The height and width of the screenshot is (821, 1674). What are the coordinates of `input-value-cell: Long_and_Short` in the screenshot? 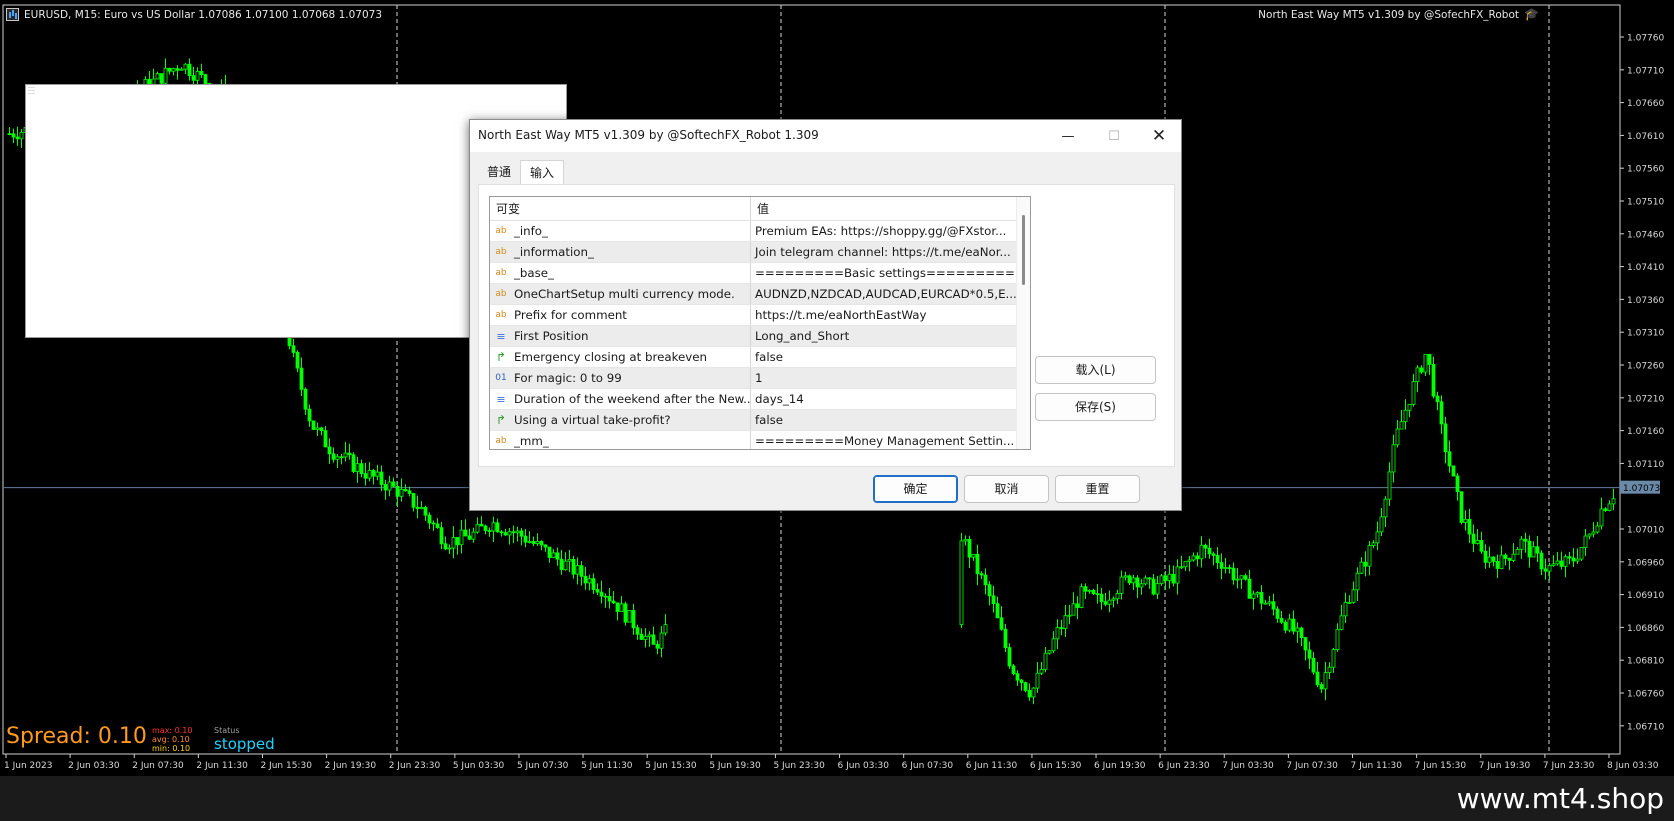 It's located at (883, 336).